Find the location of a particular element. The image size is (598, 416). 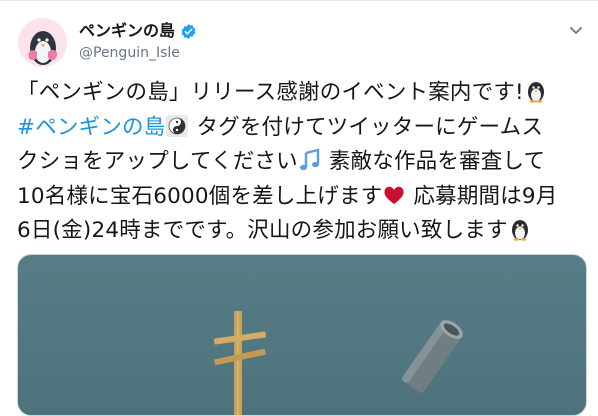

tweet-text-segment: 10名様に宝石6000個を差し上げます is located at coordinates (200, 196).